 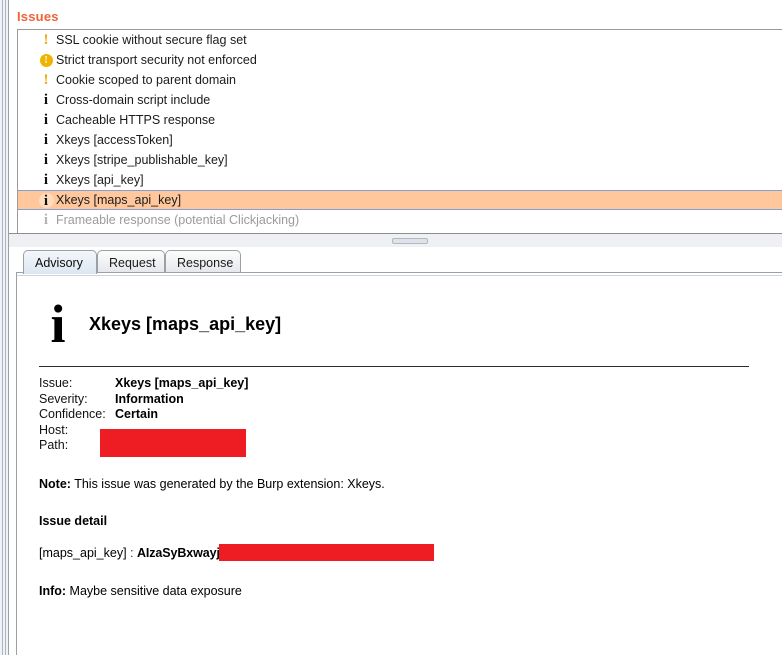 I want to click on issue-detail-line: [maps_api_key] : AIzaSyBxwayj, so click(x=410, y=552).